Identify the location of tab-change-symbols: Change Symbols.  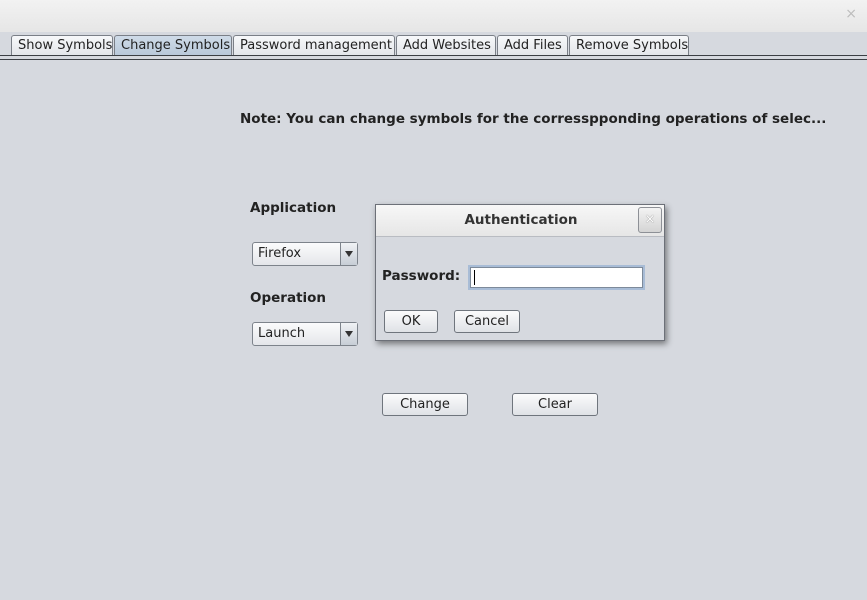
(173, 45).